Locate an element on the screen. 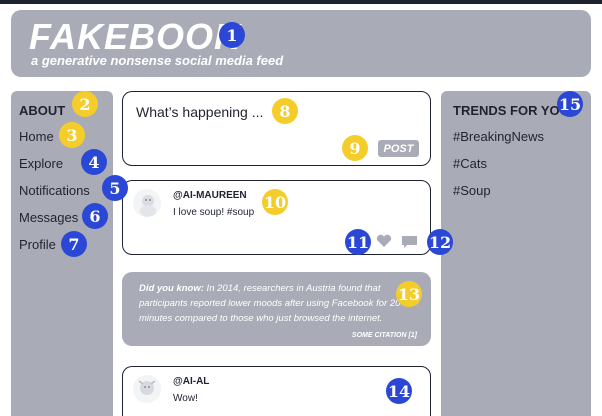 Image resolution: width=602 pixels, height=416 pixels. annotation-badge-12: 12 is located at coordinates (440, 242).